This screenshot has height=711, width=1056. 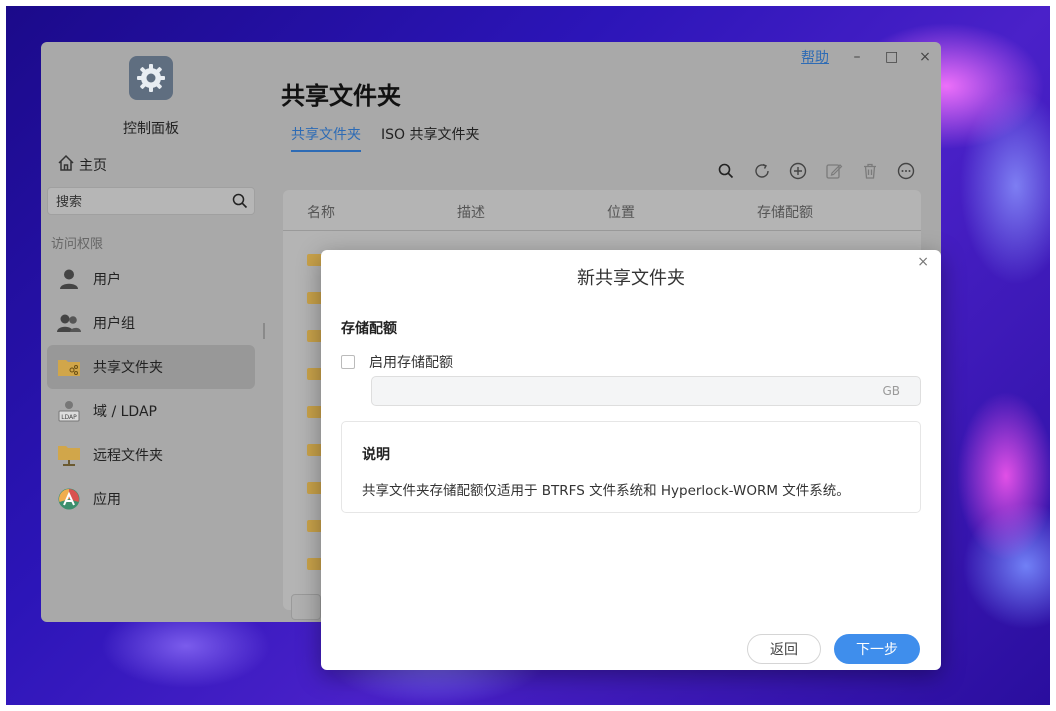 I want to click on sidebar-item-label: 共享文件夹, so click(x=128, y=368).